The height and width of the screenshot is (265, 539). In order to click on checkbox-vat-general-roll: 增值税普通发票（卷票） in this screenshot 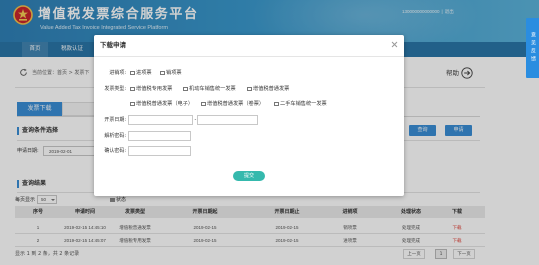, I will do `click(232, 104)`.